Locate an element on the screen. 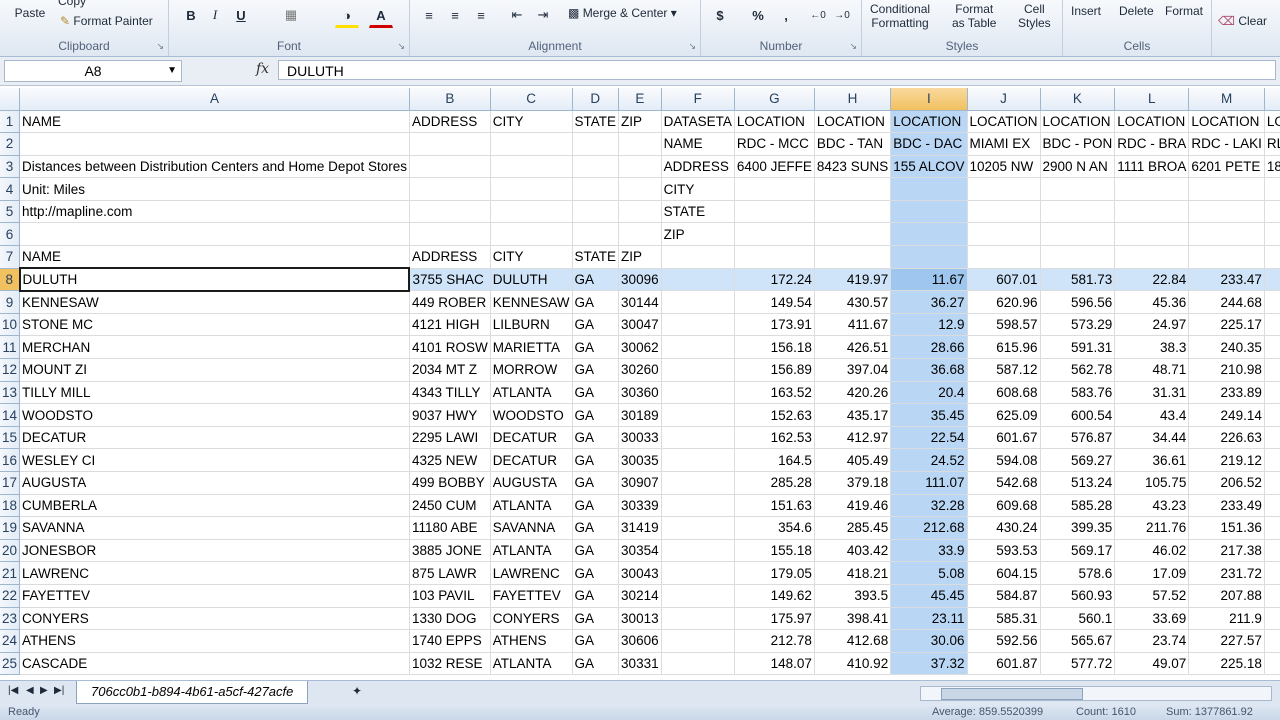 The image size is (1280, 720). cell: 412.97 is located at coordinates (853, 438).